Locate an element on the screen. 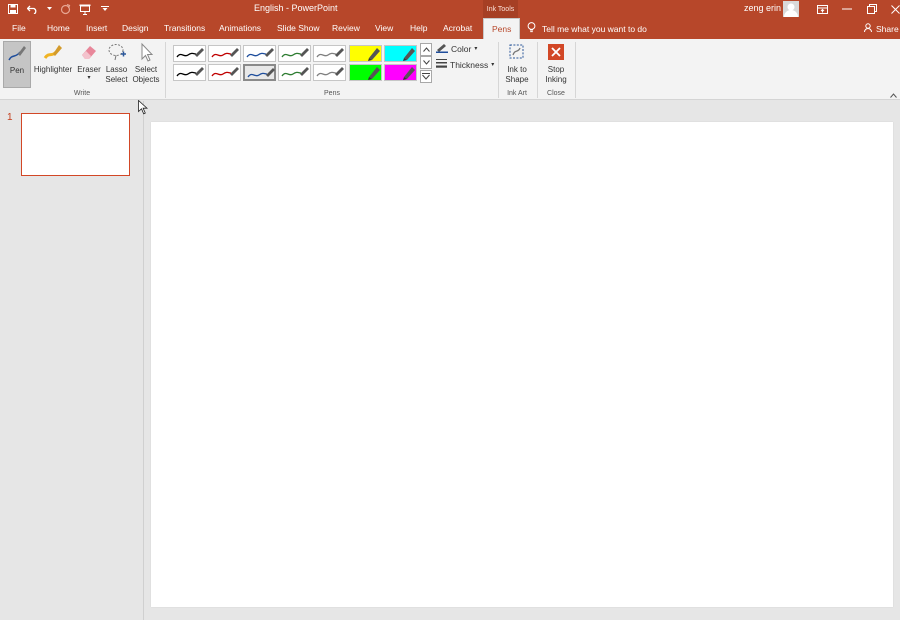 Image resolution: width=900 pixels, height=620 pixels. thickness-button: Thickness ▾ is located at coordinates (465, 64).